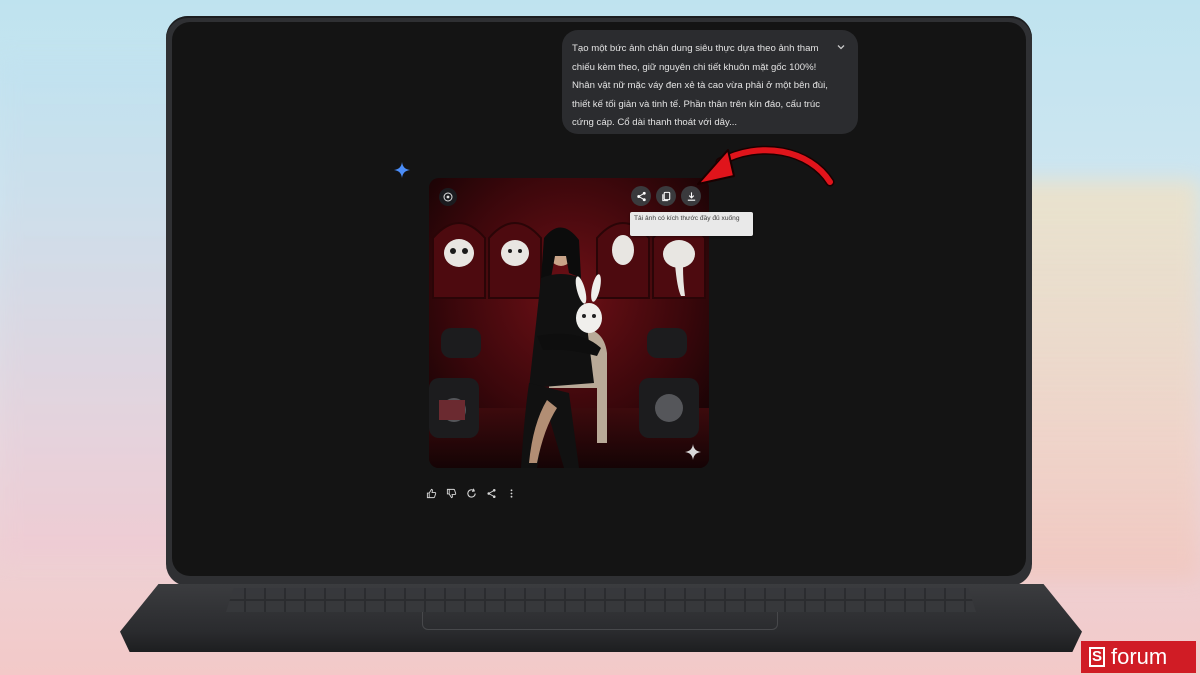  I want to click on share-image-button, so click(641, 196).